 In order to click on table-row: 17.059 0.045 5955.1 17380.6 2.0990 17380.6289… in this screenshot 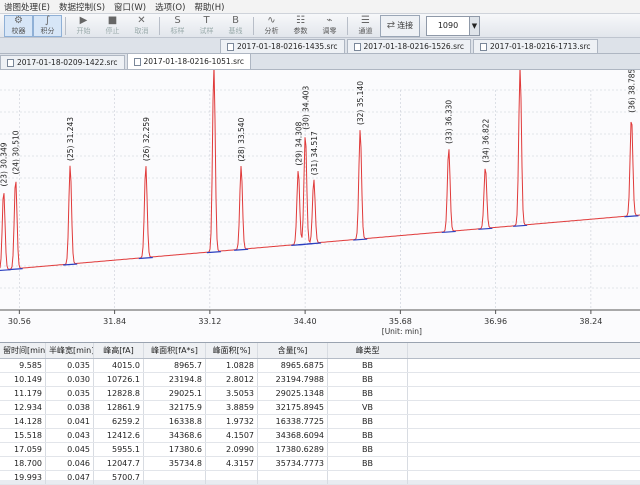, I will do `click(320, 450)`.